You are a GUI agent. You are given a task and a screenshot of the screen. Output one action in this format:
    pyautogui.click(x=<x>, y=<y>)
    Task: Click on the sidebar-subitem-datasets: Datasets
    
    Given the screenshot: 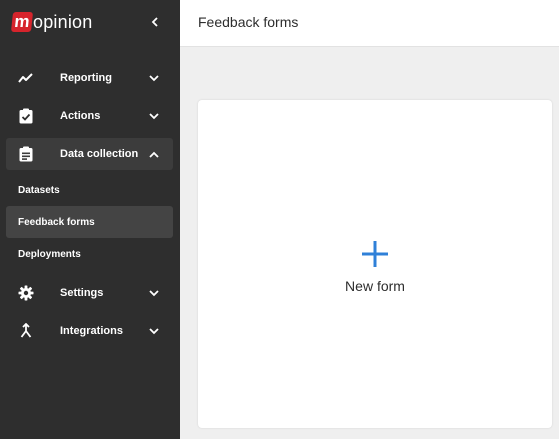 What is the action you would take?
    pyautogui.click(x=89, y=190)
    